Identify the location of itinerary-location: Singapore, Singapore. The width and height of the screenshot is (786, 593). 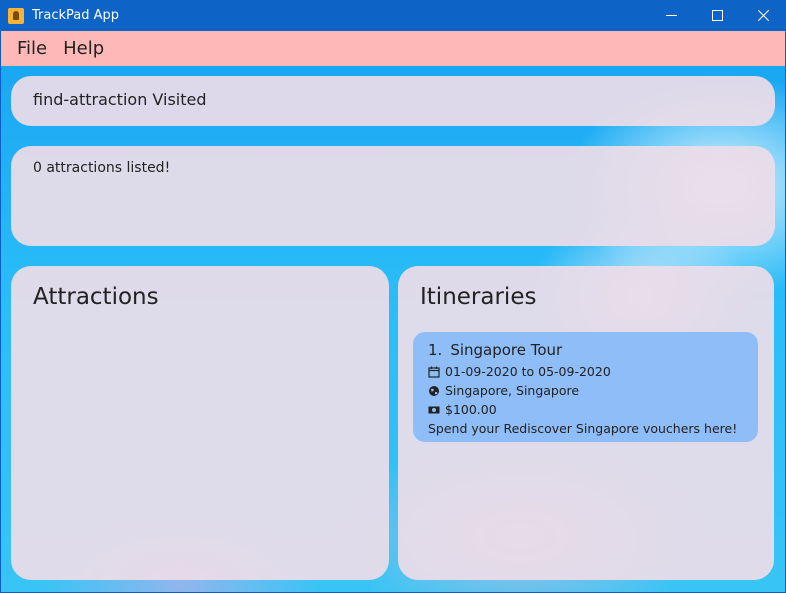
(512, 390).